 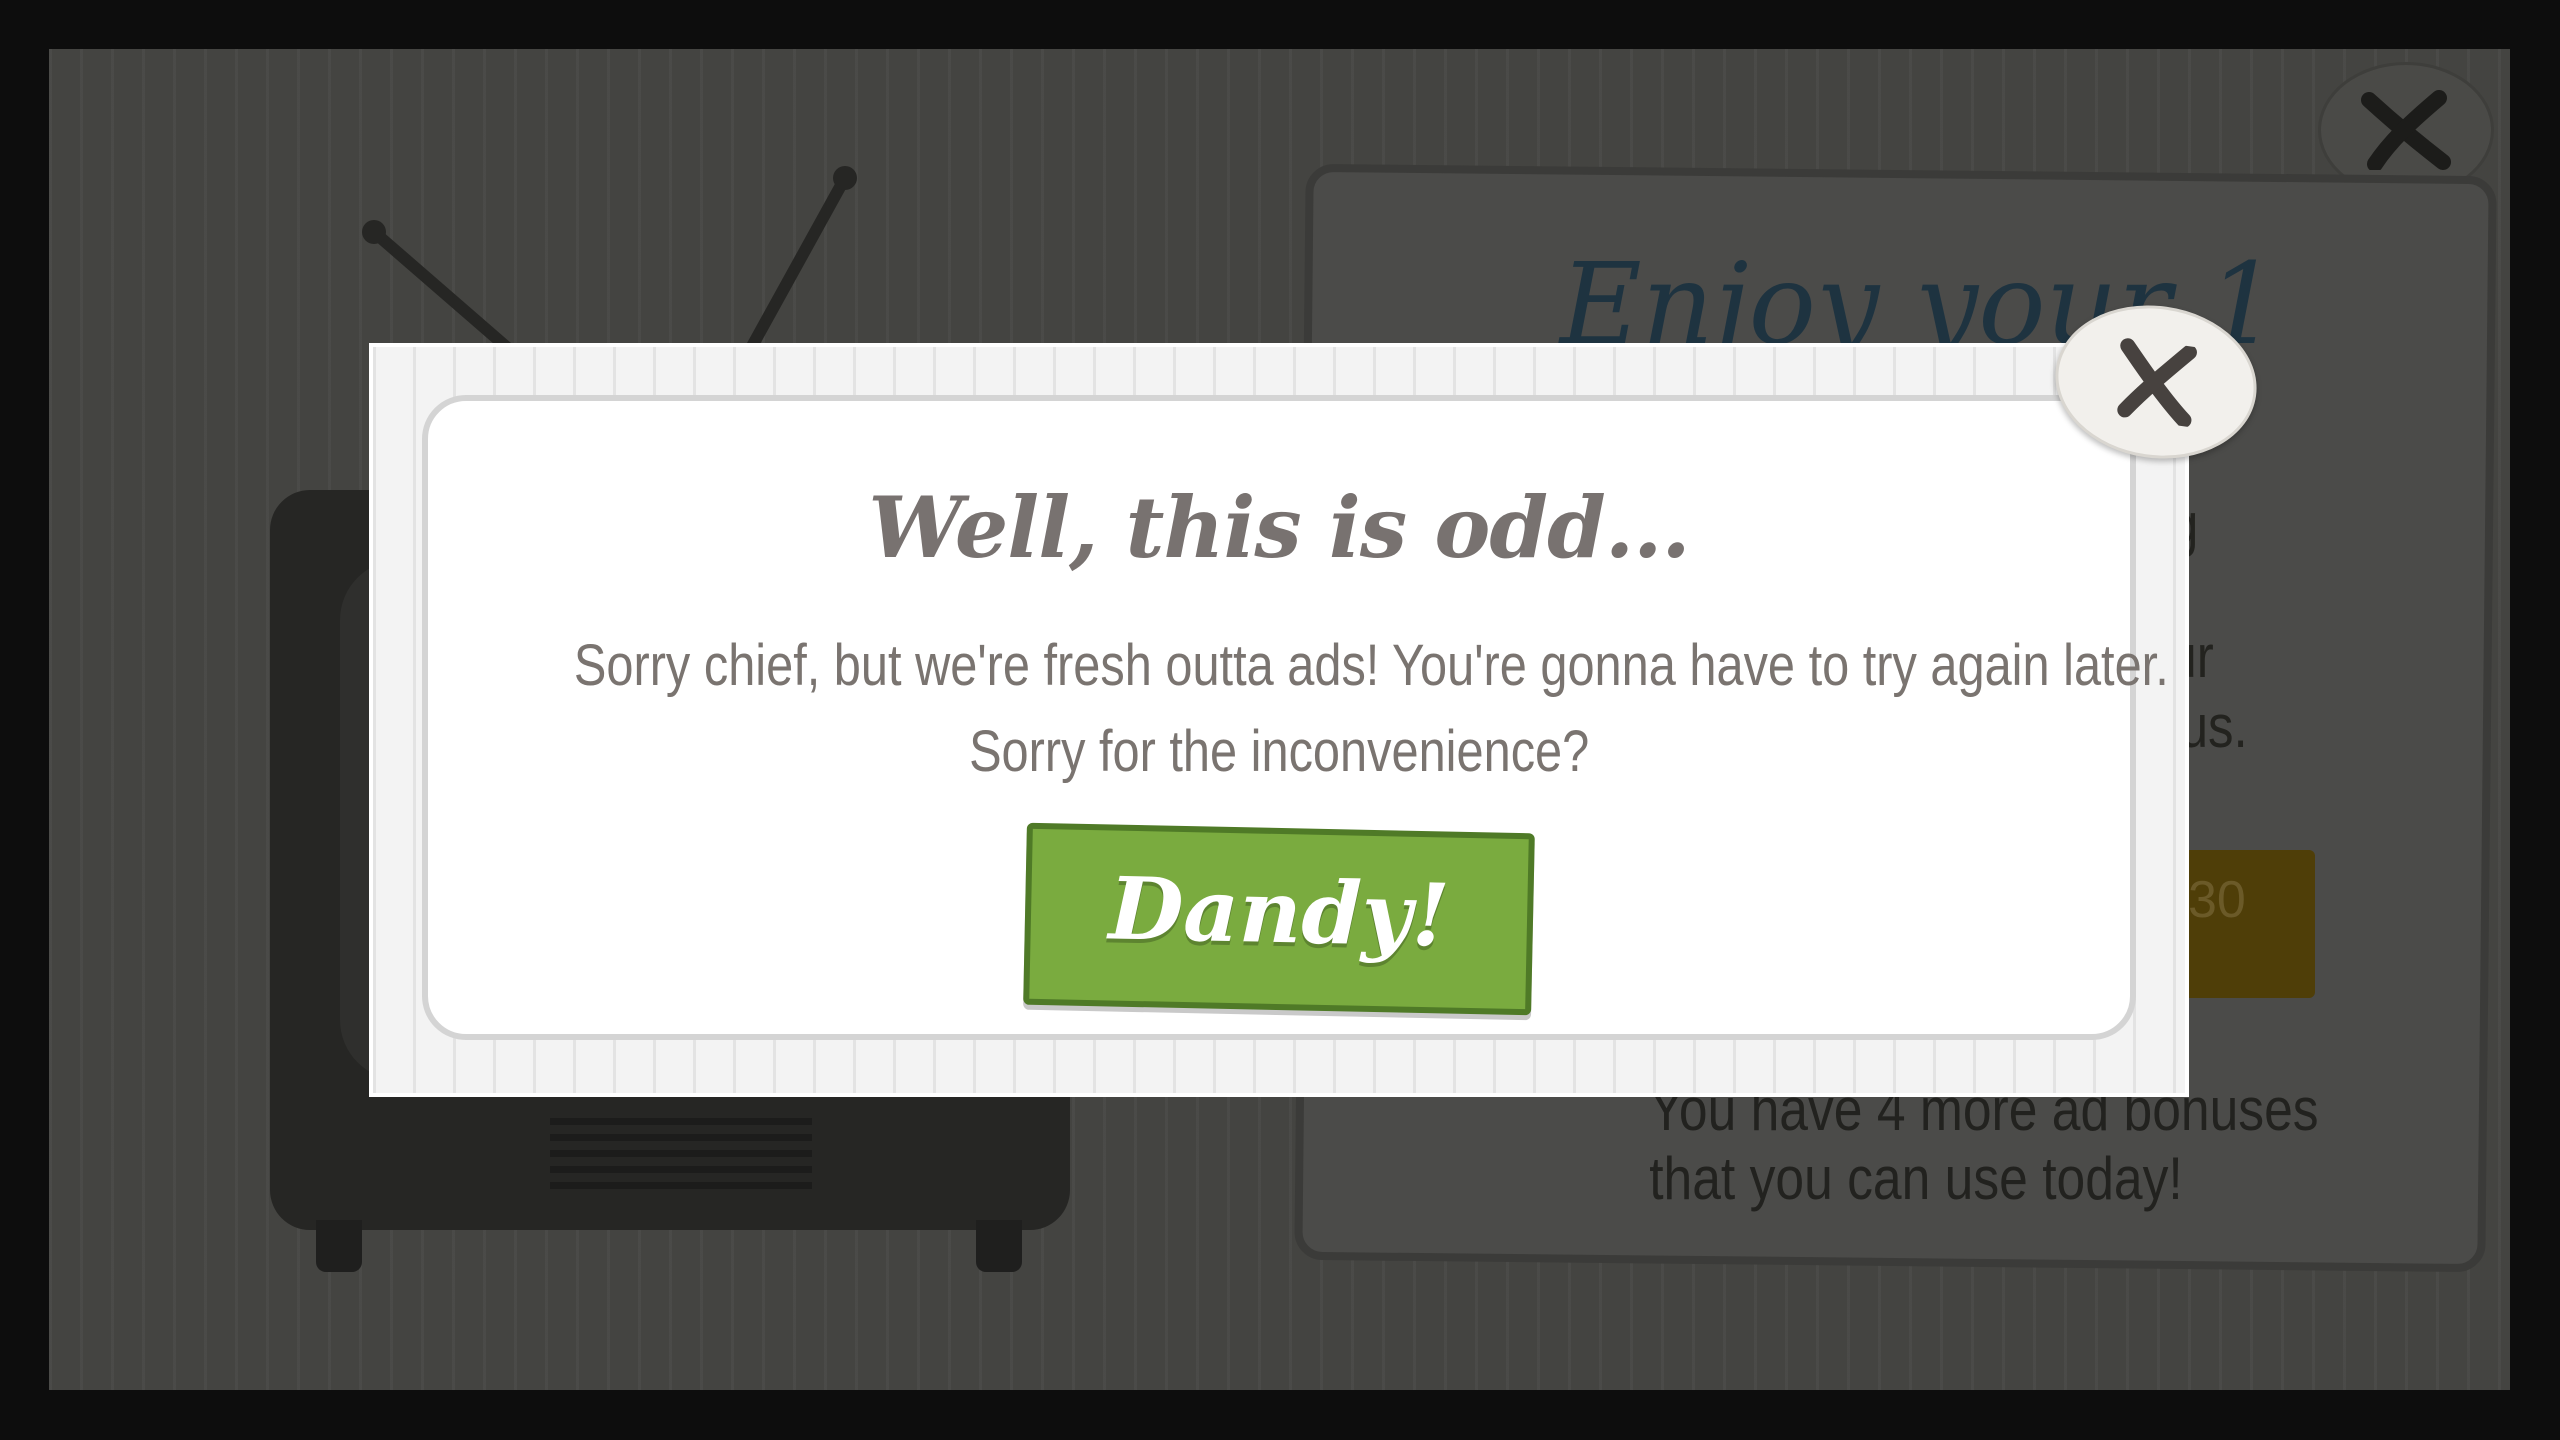 What do you see at coordinates (1279, 912) in the screenshot?
I see `dandy-button-label: Dandy!` at bounding box center [1279, 912].